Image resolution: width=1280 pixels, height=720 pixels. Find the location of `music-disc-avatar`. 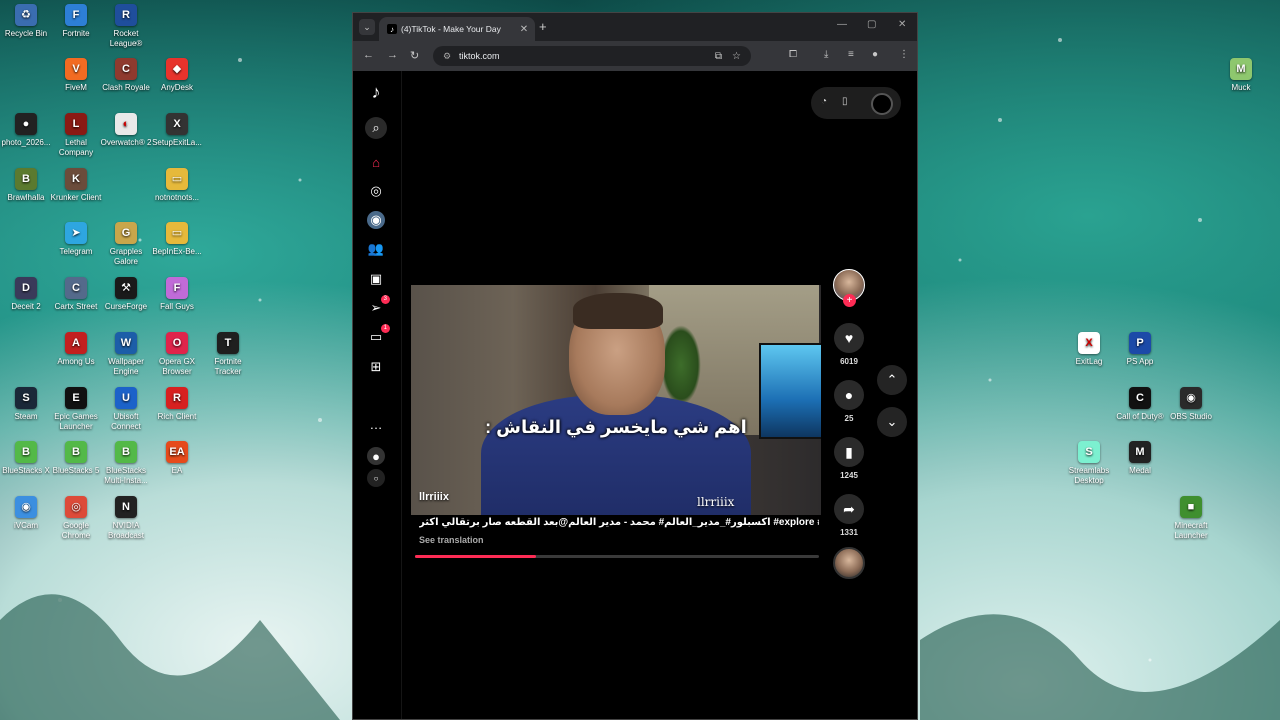

music-disc-avatar is located at coordinates (849, 563).